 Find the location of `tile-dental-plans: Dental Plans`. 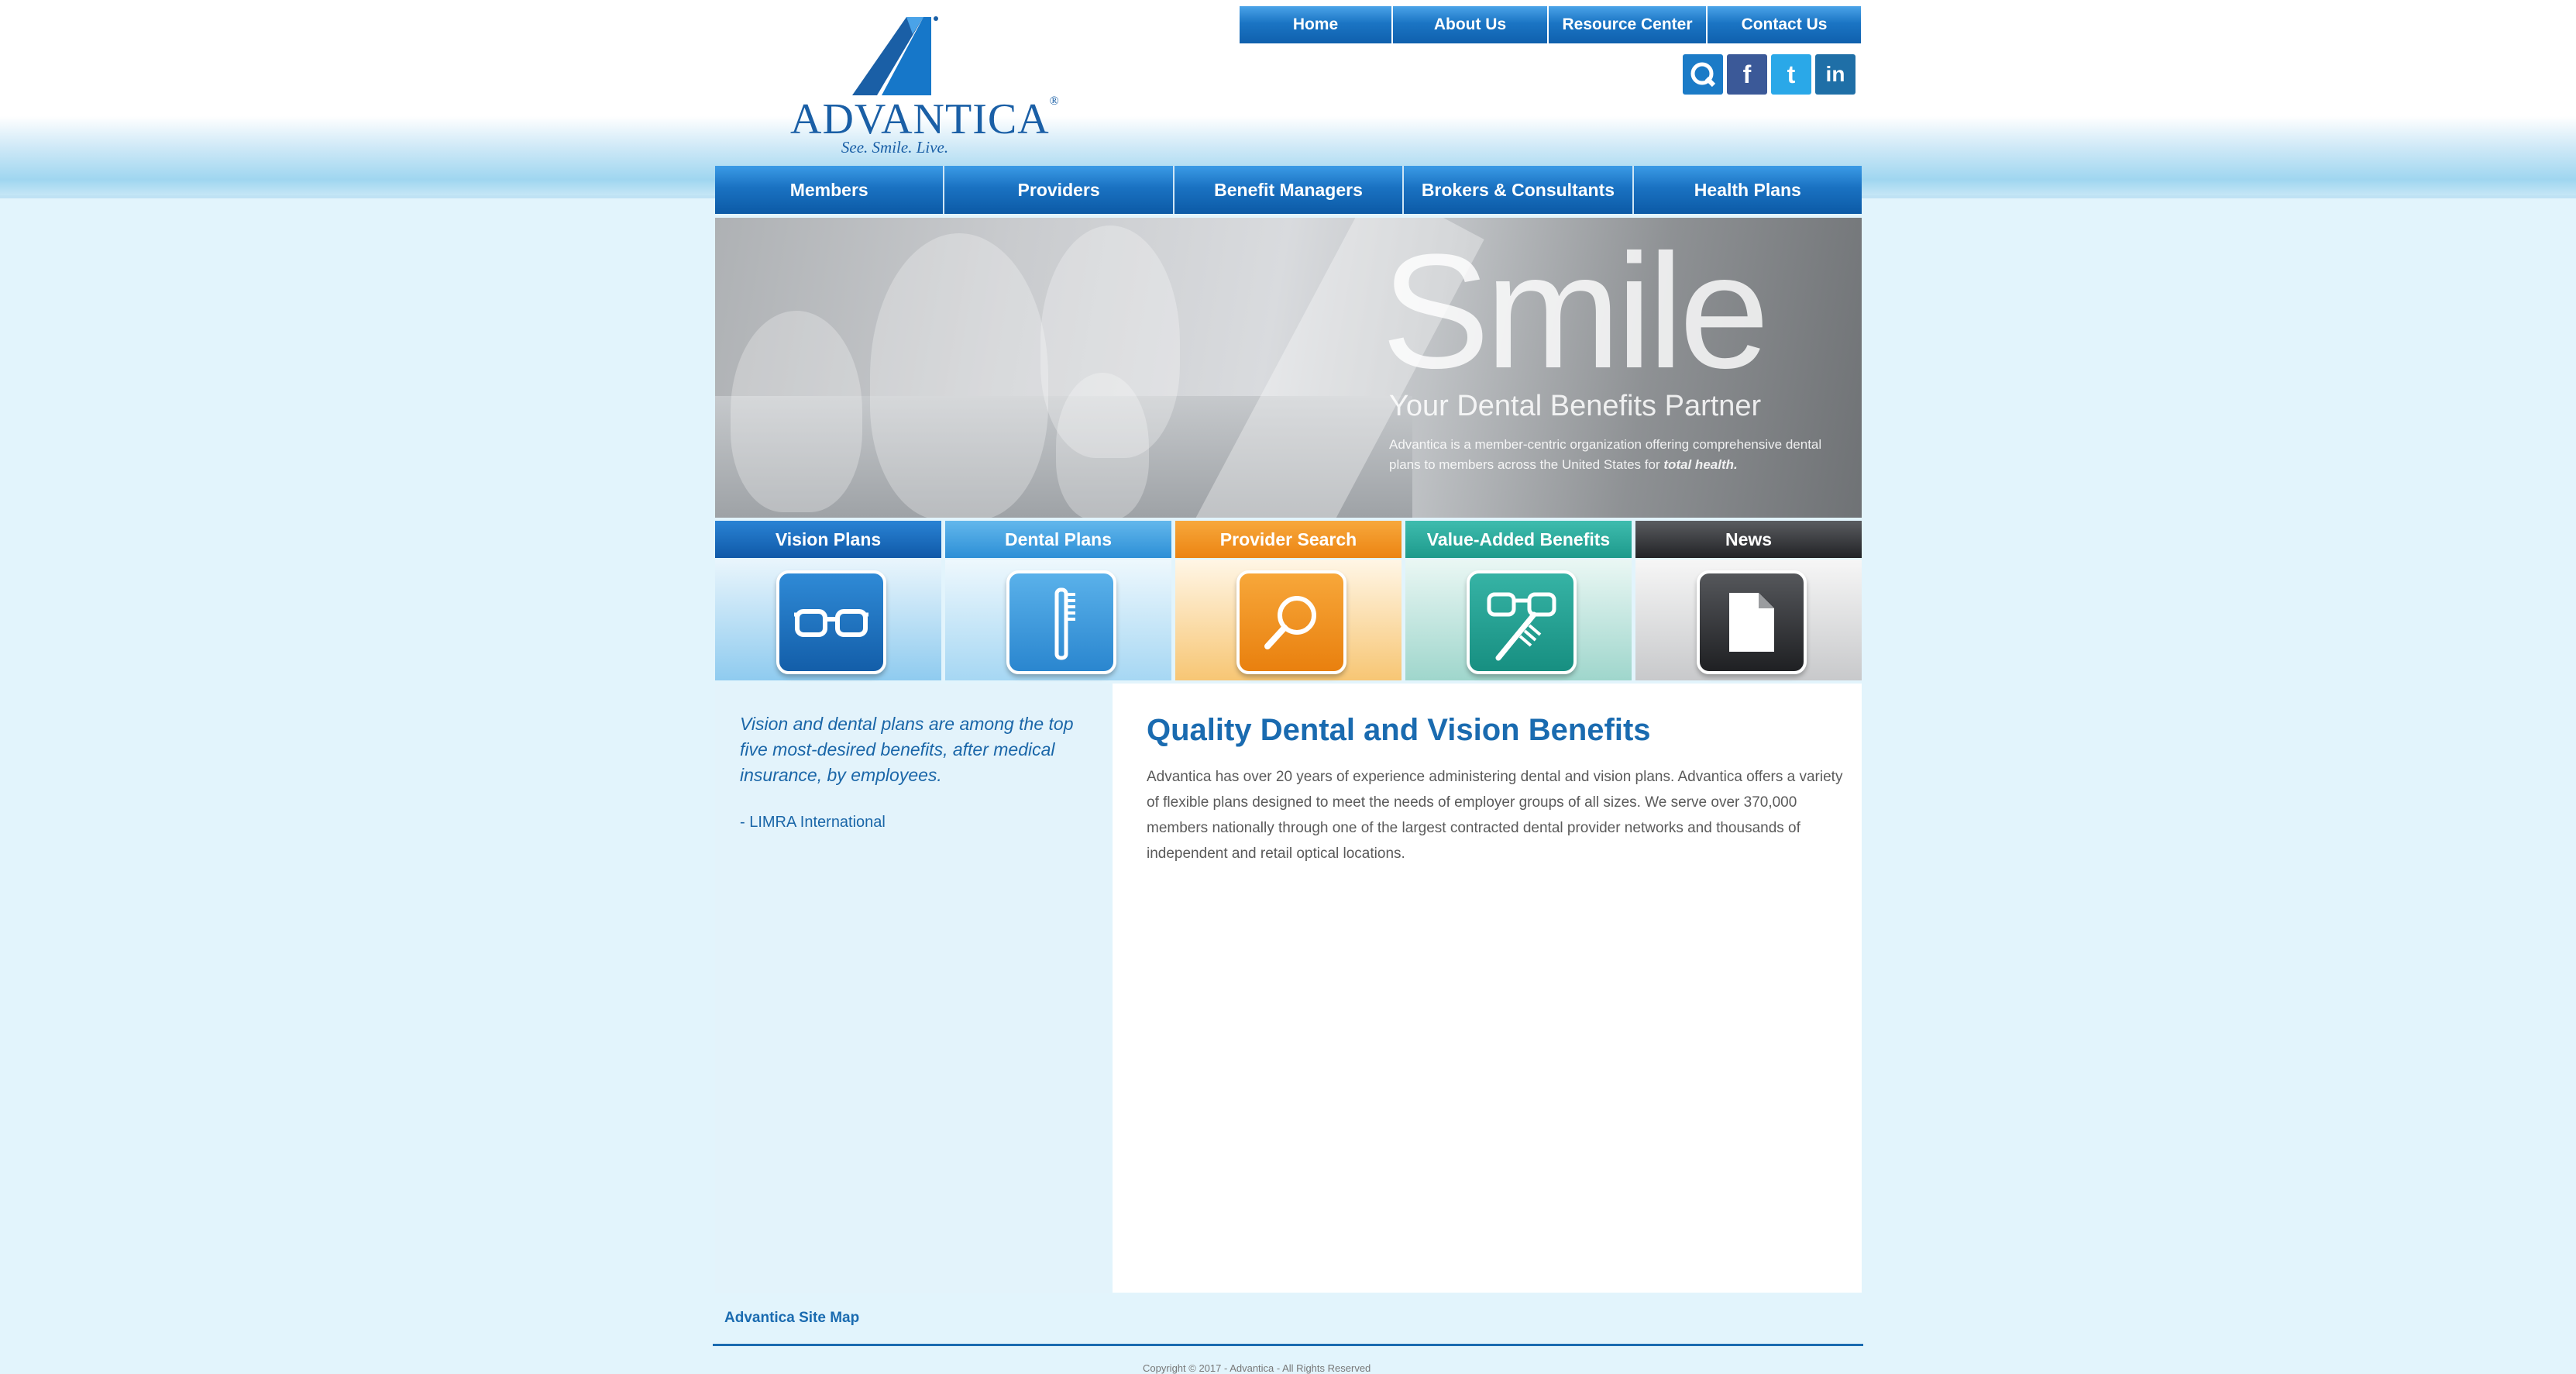

tile-dental-plans: Dental Plans is located at coordinates (1058, 600).